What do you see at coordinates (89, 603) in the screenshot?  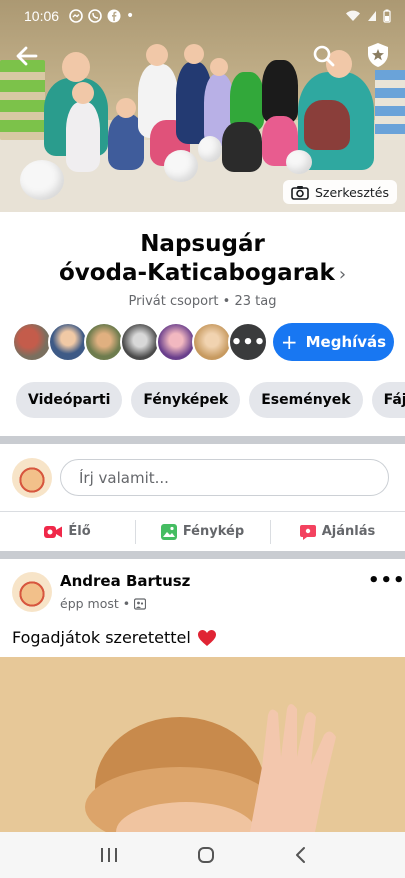 I see `post-time: épp most` at bounding box center [89, 603].